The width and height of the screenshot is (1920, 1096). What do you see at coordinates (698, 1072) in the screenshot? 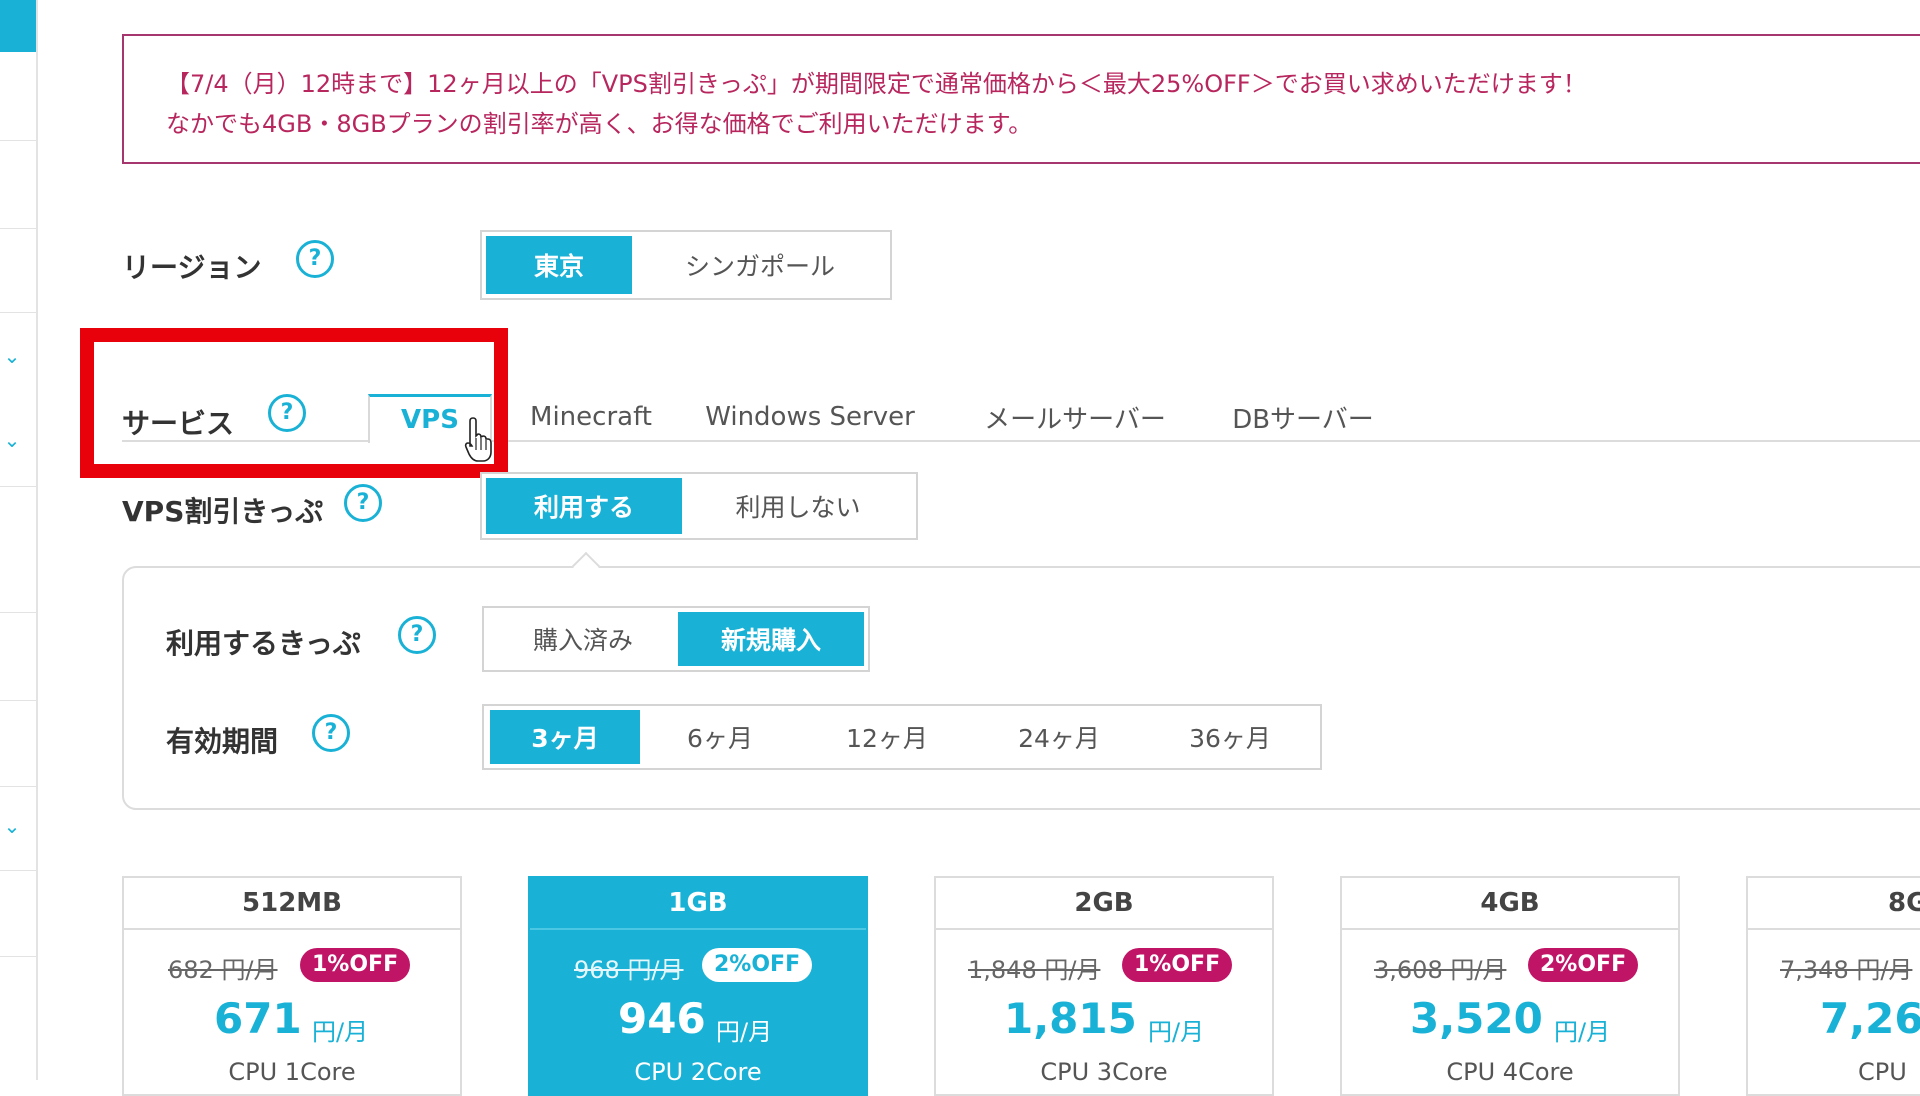
I see `plan-cpu: CPU 2Core` at bounding box center [698, 1072].